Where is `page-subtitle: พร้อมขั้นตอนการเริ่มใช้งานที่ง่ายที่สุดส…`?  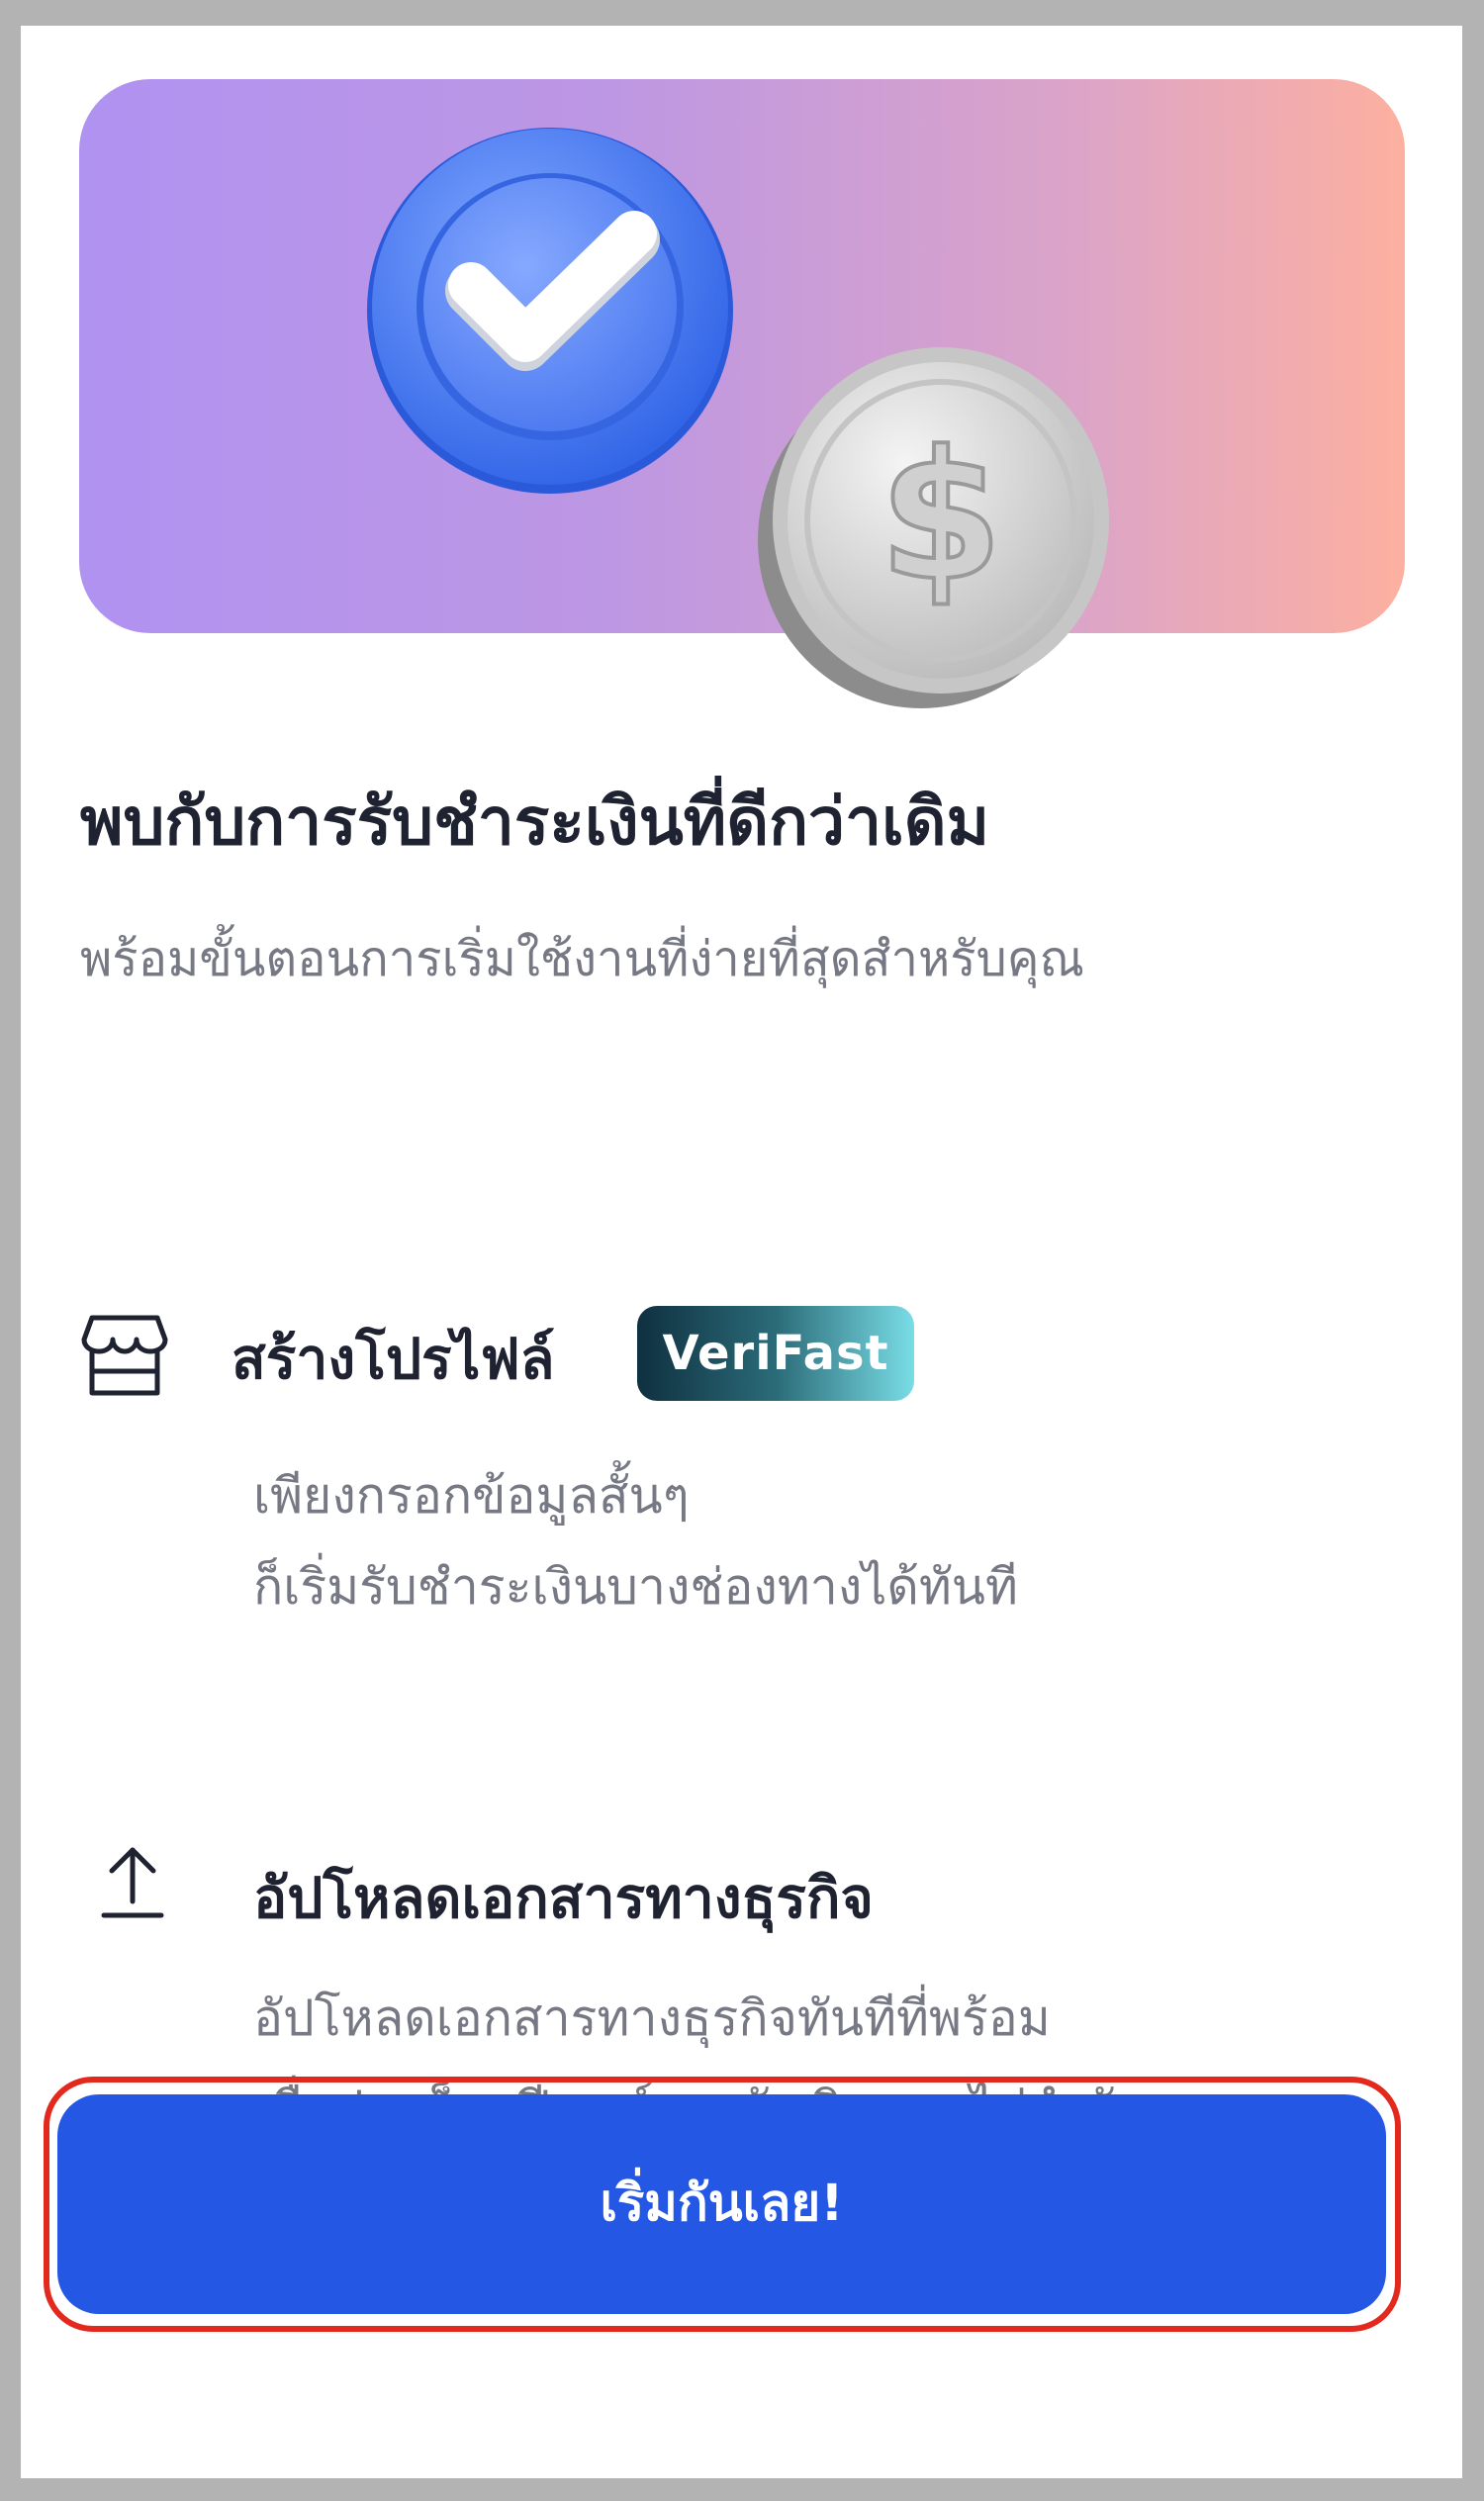
page-subtitle: พร้อมขั้นตอนการเริ่มใช้งานที่ง่ายที่สุดส… is located at coordinates (582, 959).